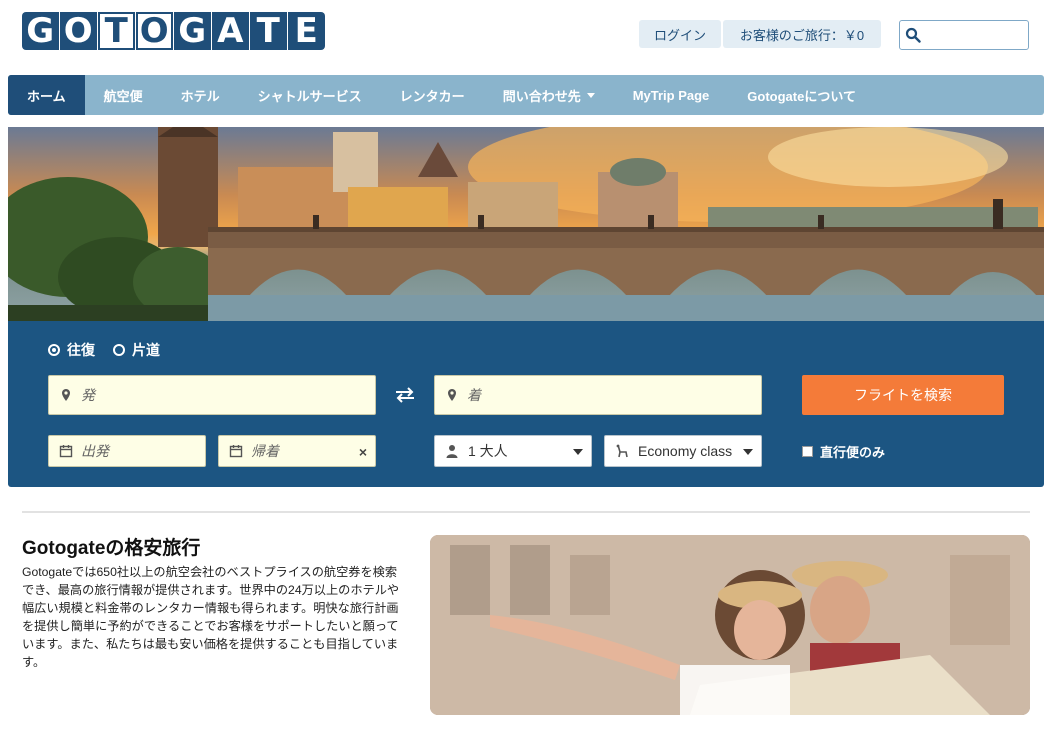 This screenshot has width=1056, height=735. I want to click on nav-label: ホーム, so click(46, 96).